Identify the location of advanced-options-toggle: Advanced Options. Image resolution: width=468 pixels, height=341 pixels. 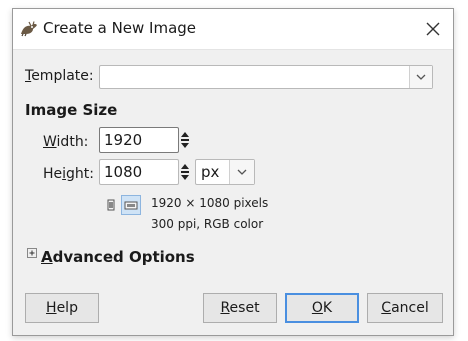
(118, 257).